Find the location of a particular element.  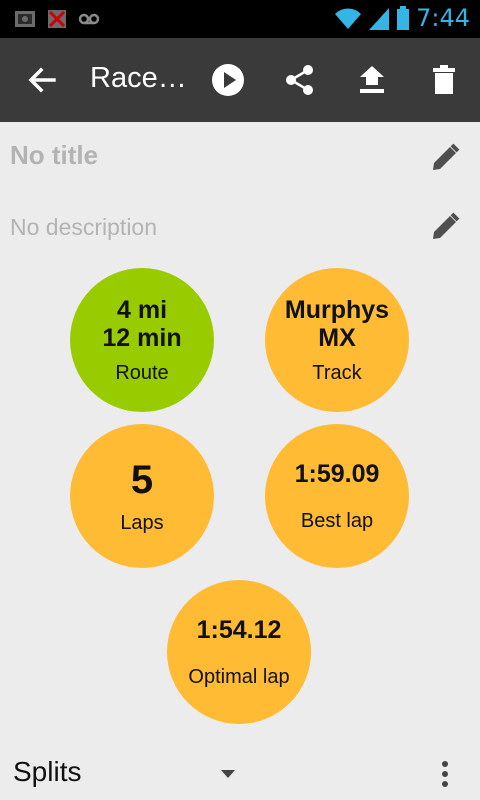

track-stat: Murphys MX Track is located at coordinates (337, 340).